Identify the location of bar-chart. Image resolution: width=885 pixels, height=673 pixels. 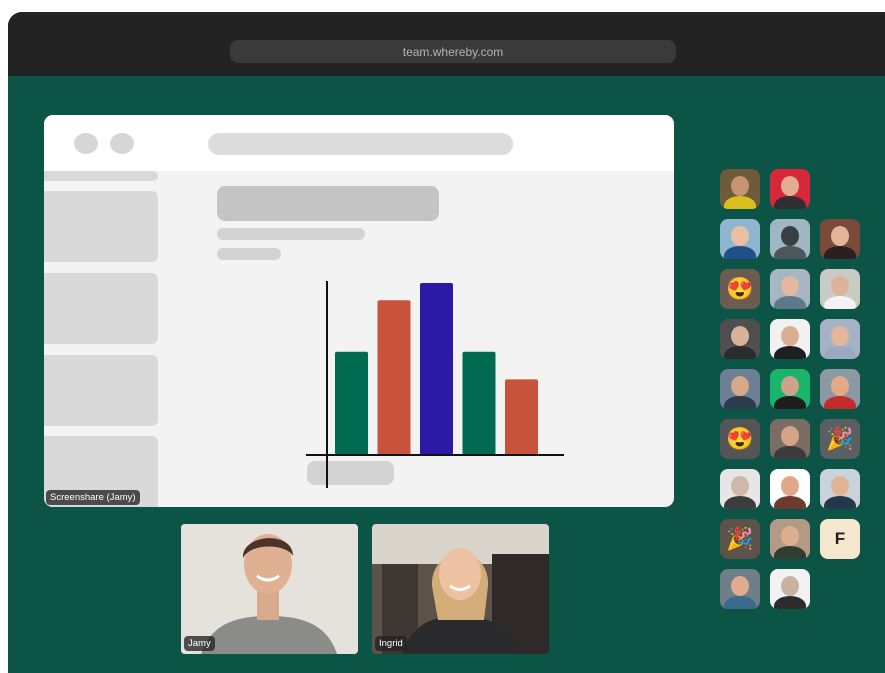
(435, 384).